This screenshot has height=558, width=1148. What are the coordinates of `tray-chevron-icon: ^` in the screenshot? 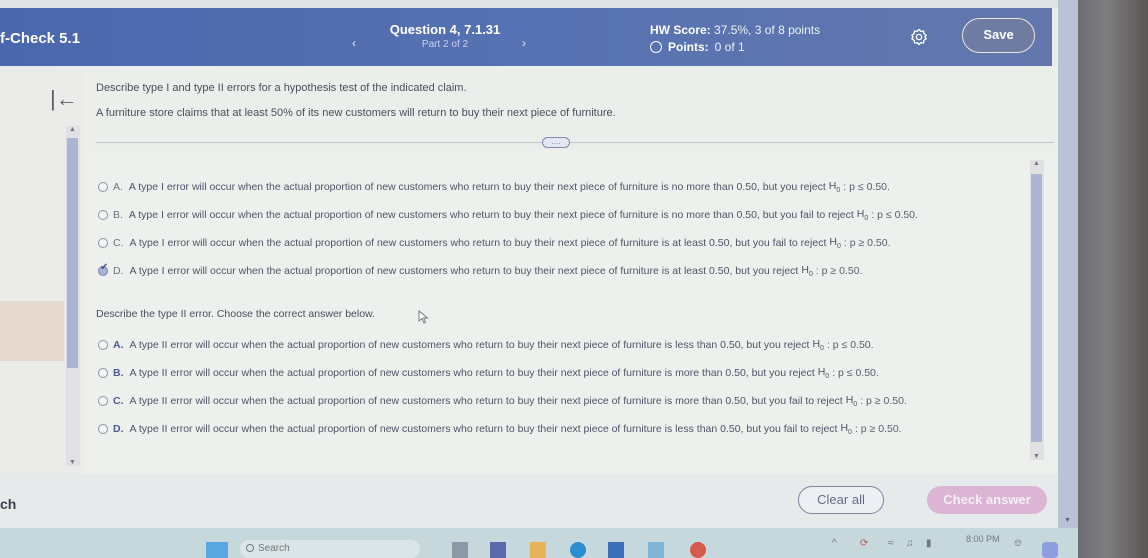 It's located at (834, 543).